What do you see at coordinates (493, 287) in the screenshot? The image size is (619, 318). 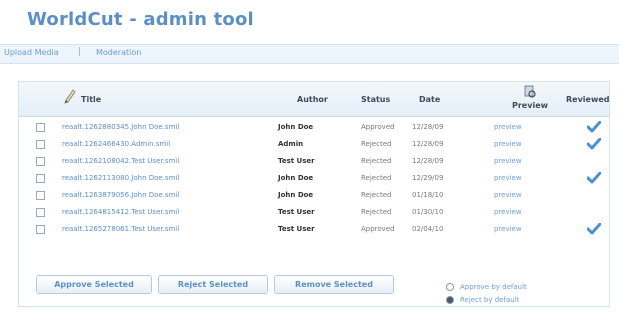 I see `approve-default-label: Approve by default` at bounding box center [493, 287].